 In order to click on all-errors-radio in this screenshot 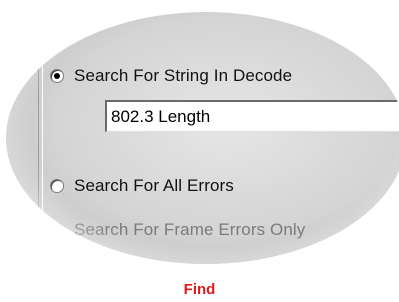, I will do `click(57, 186)`.